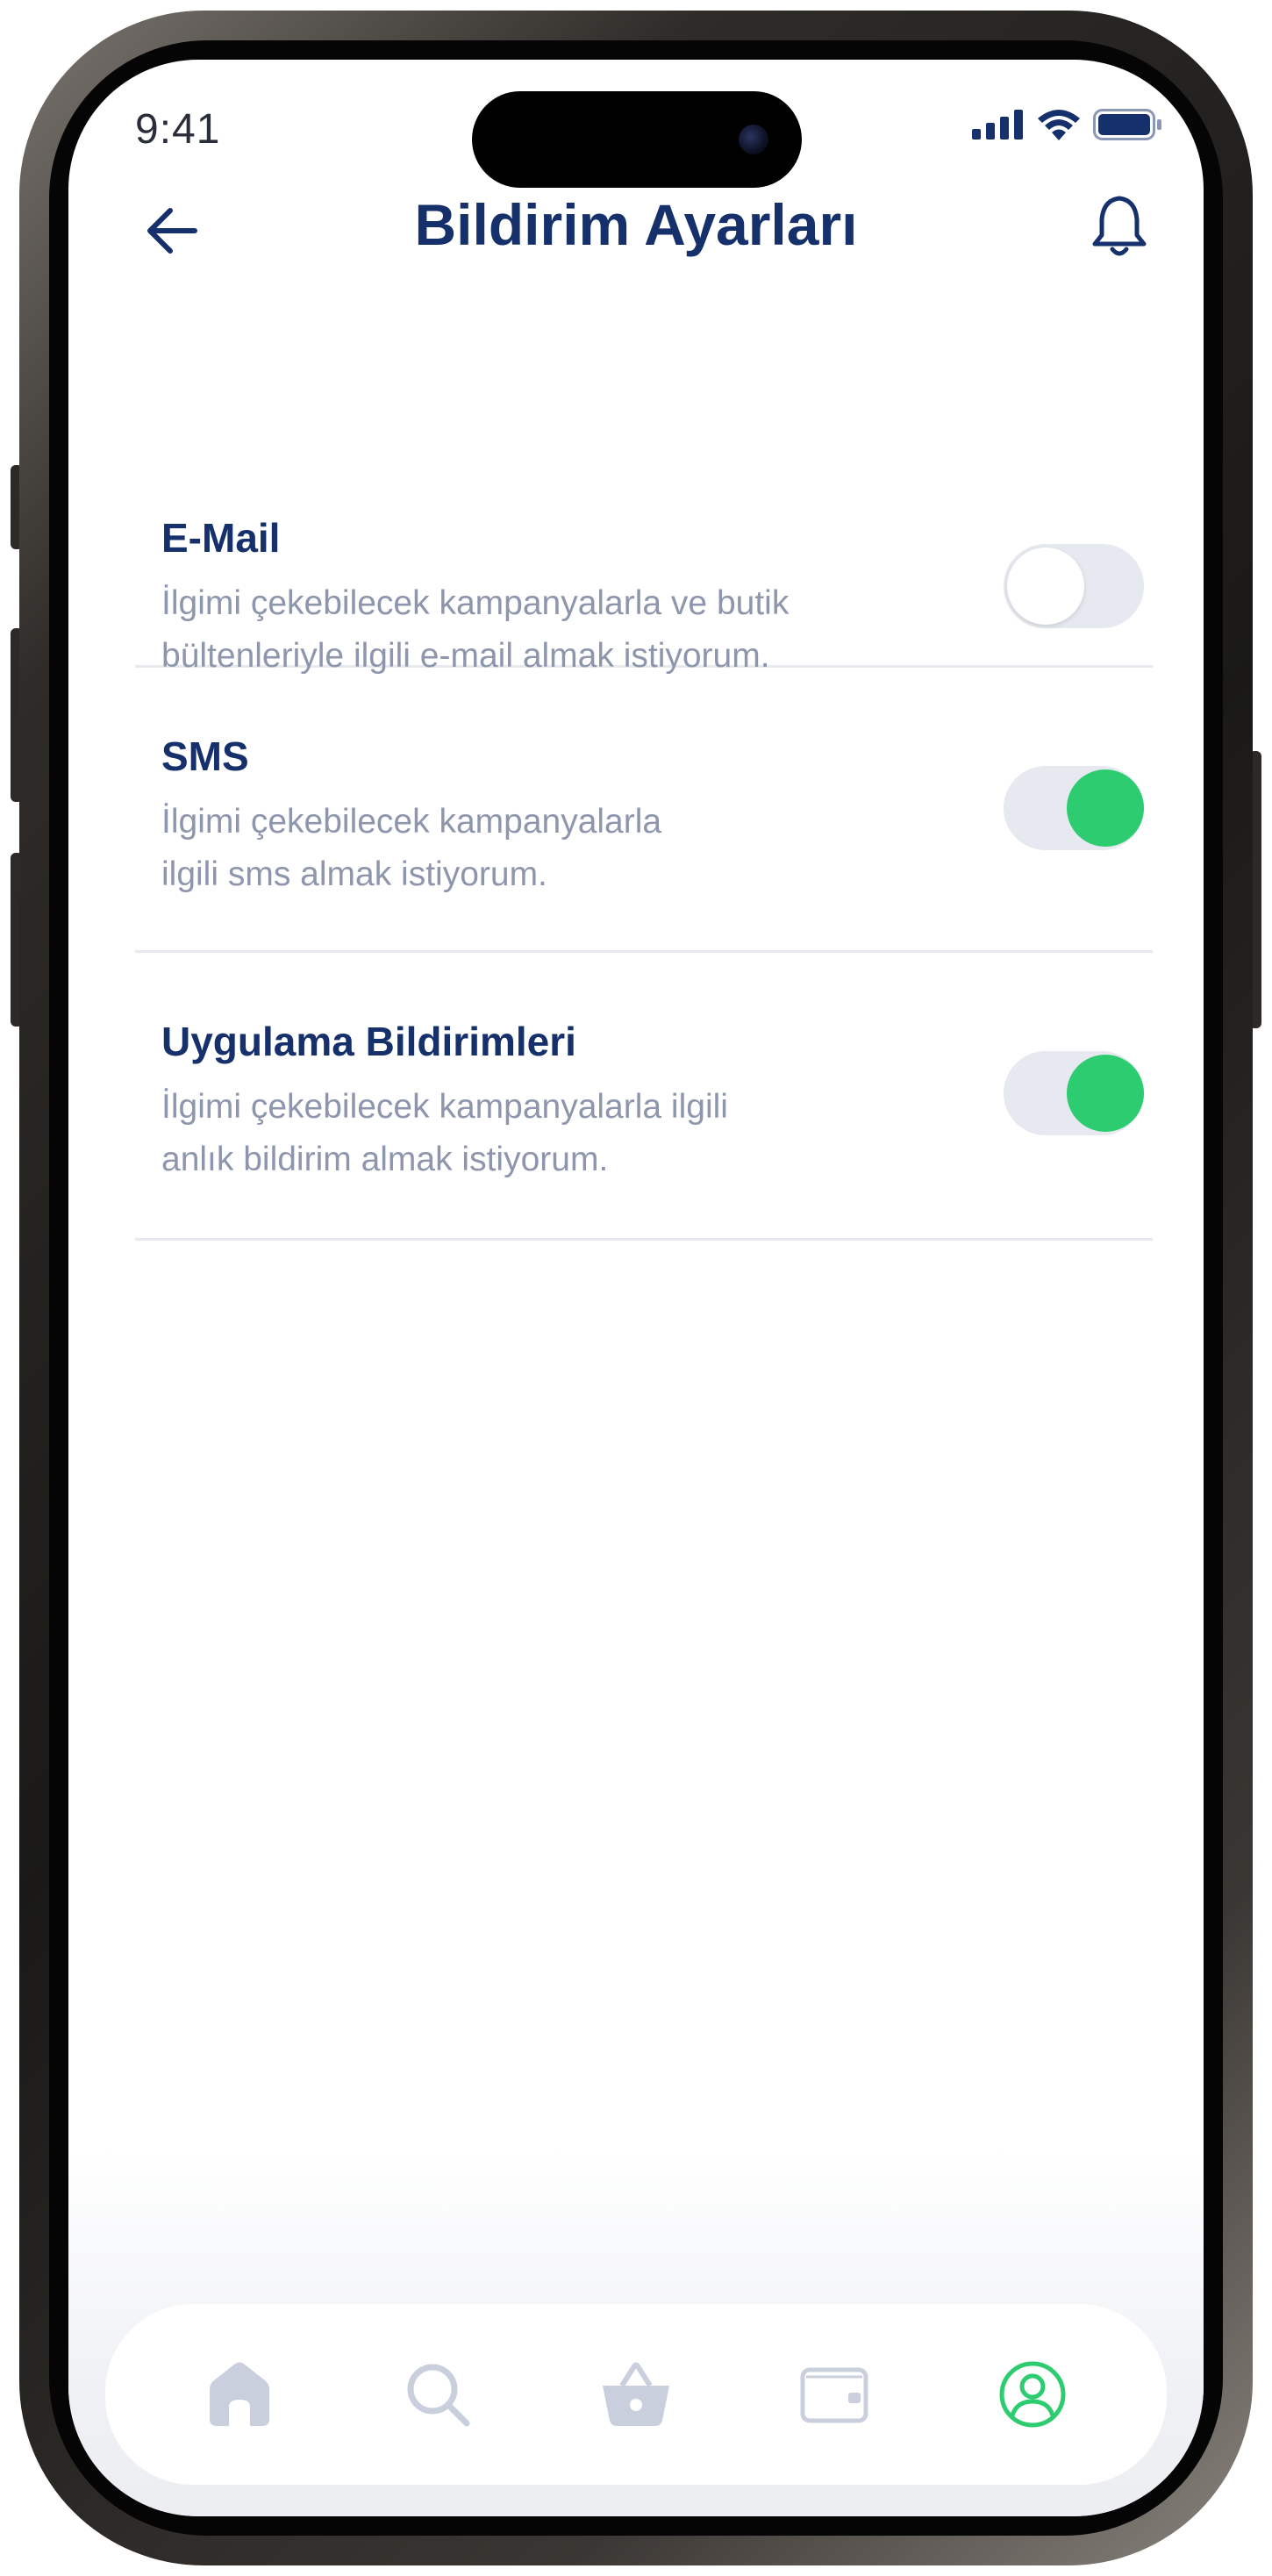  I want to click on search-icon, so click(438, 2395).